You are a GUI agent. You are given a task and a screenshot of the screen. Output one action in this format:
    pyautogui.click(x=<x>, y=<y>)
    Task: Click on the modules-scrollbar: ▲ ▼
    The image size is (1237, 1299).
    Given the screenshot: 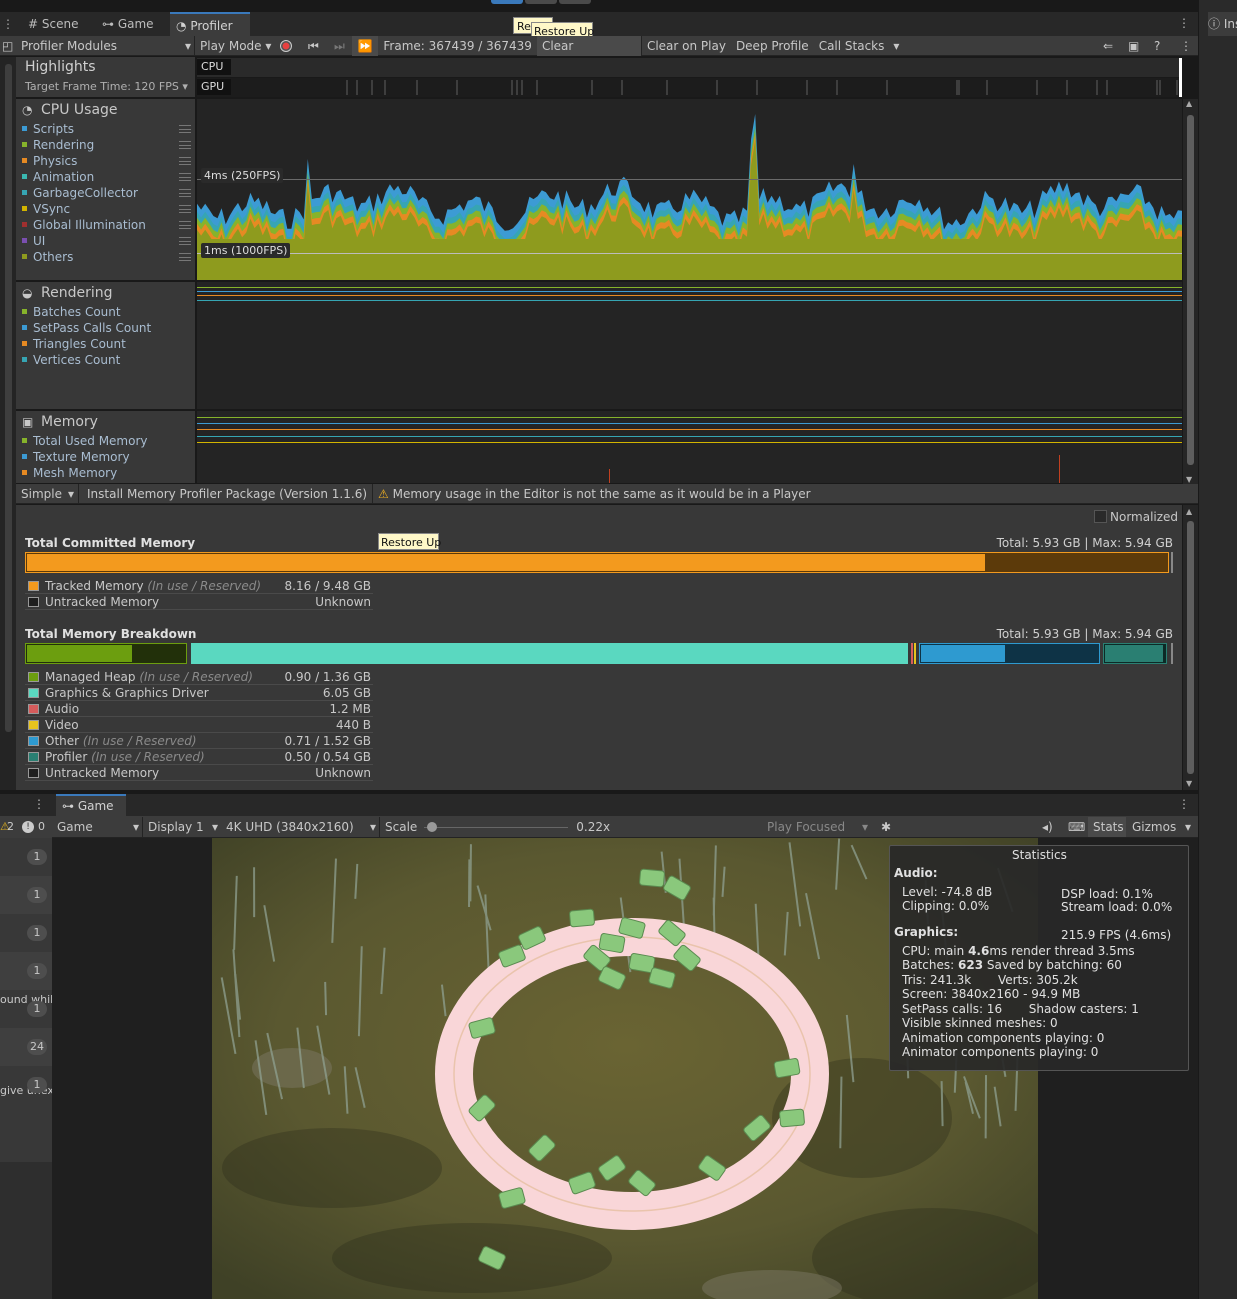 What is the action you would take?
    pyautogui.click(x=1190, y=291)
    